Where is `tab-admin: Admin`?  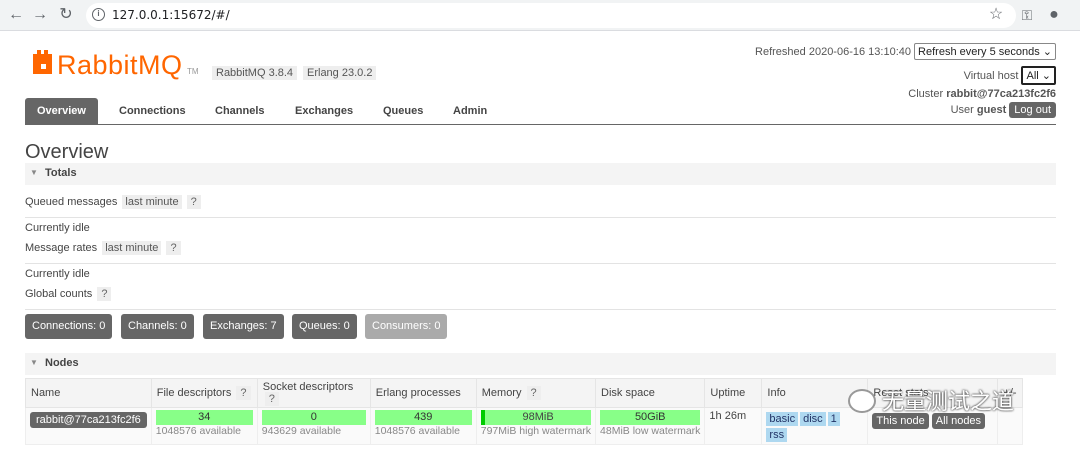
tab-admin: Admin is located at coordinates (470, 111).